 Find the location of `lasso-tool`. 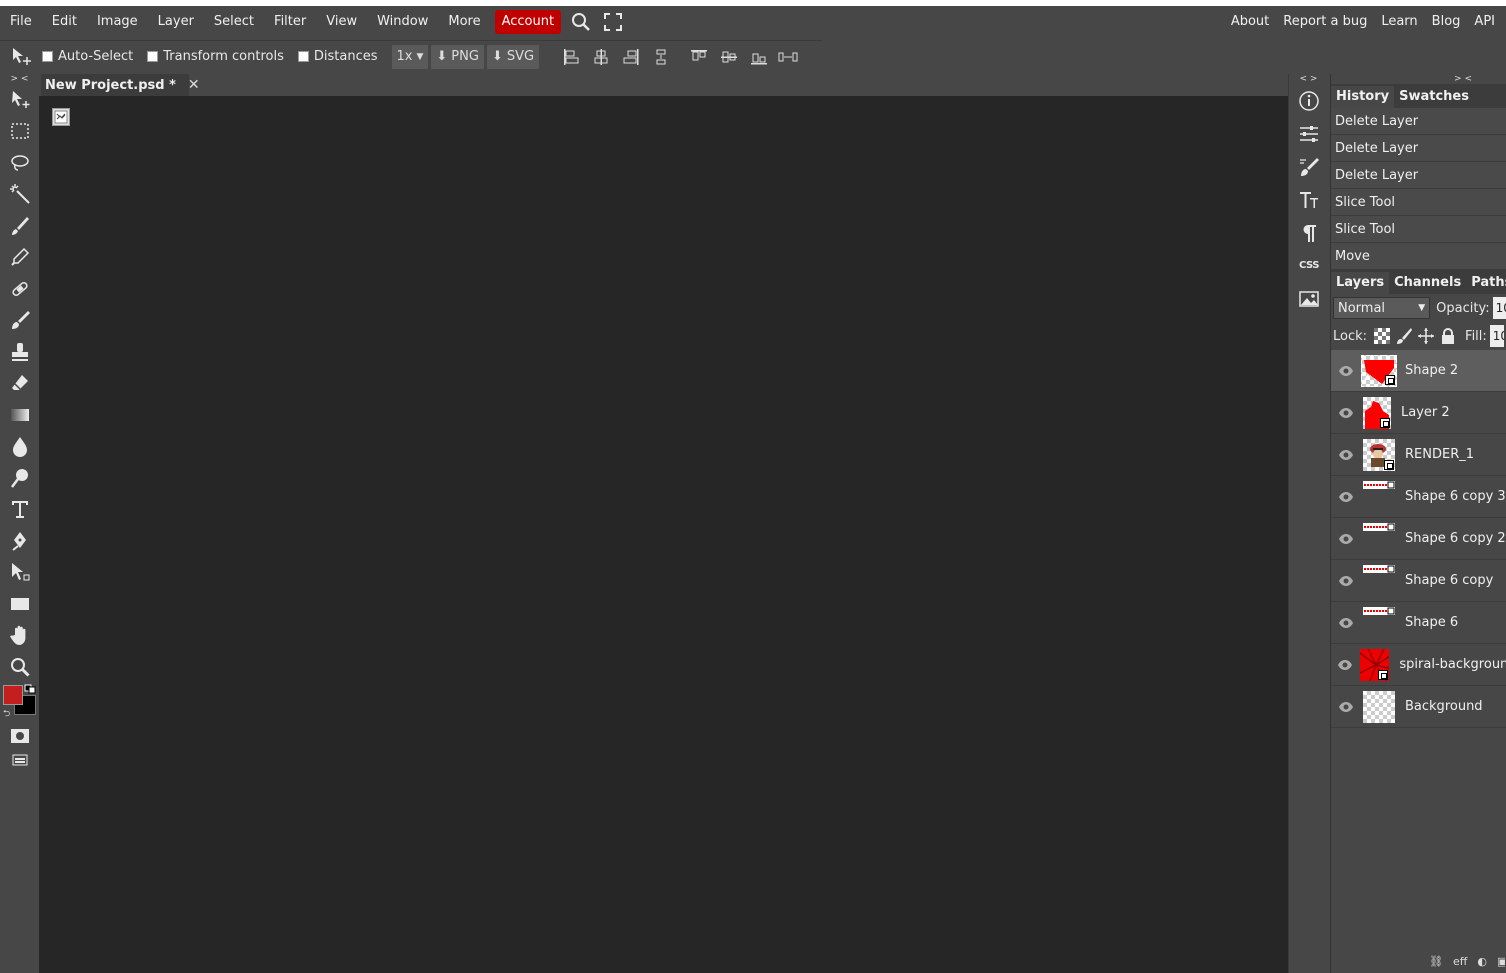

lasso-tool is located at coordinates (19, 163).